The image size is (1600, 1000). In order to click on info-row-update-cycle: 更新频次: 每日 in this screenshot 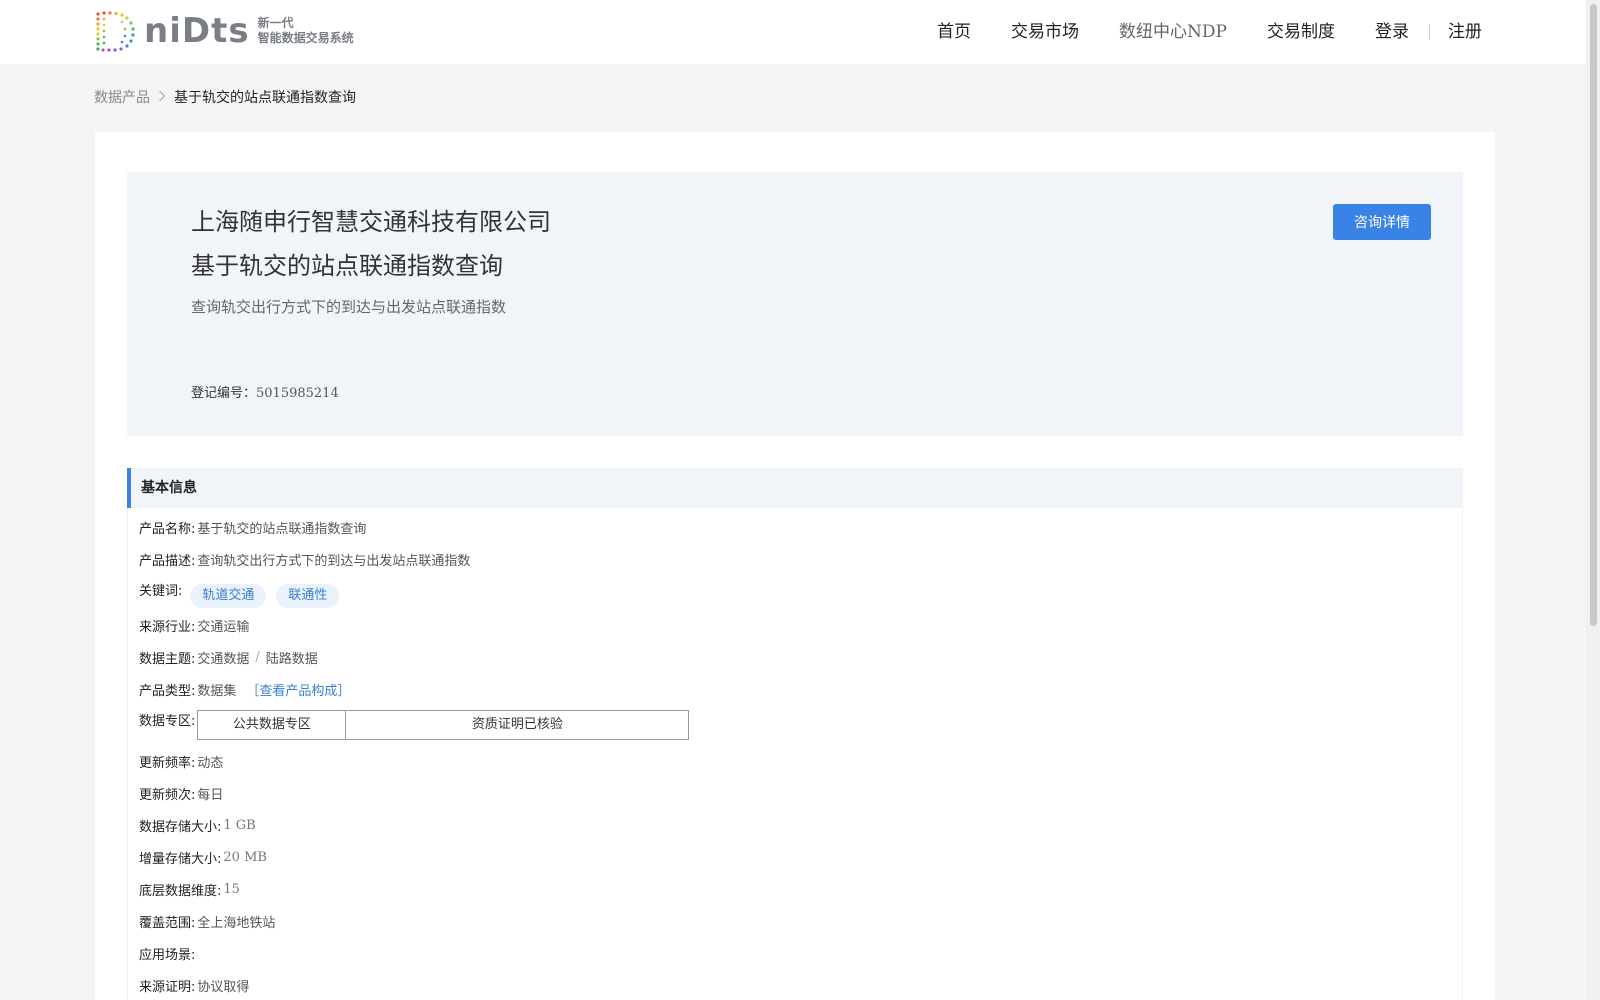, I will do `click(181, 793)`.